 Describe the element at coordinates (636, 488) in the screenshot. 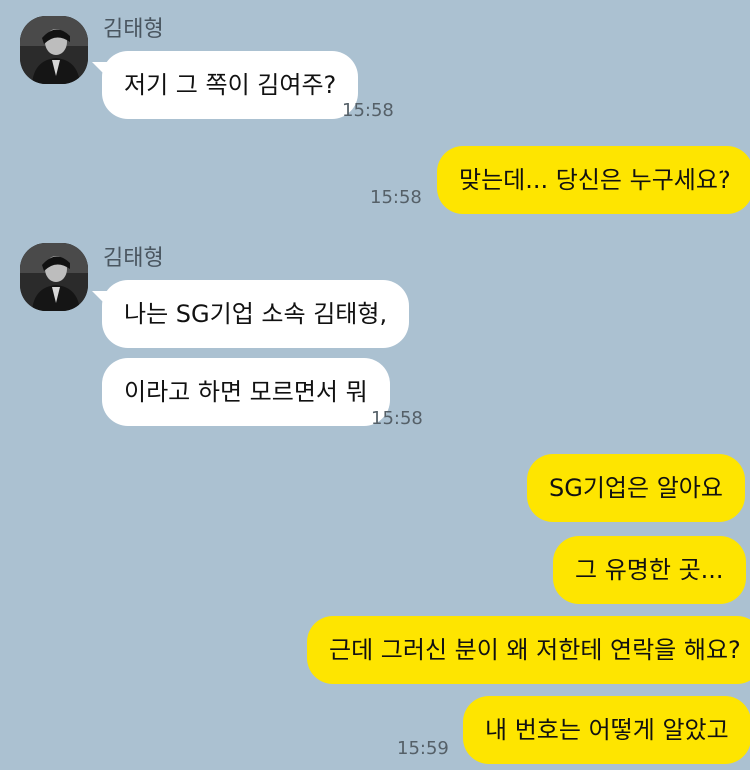

I see `outgoing-message: SG기업은 알아요` at that location.